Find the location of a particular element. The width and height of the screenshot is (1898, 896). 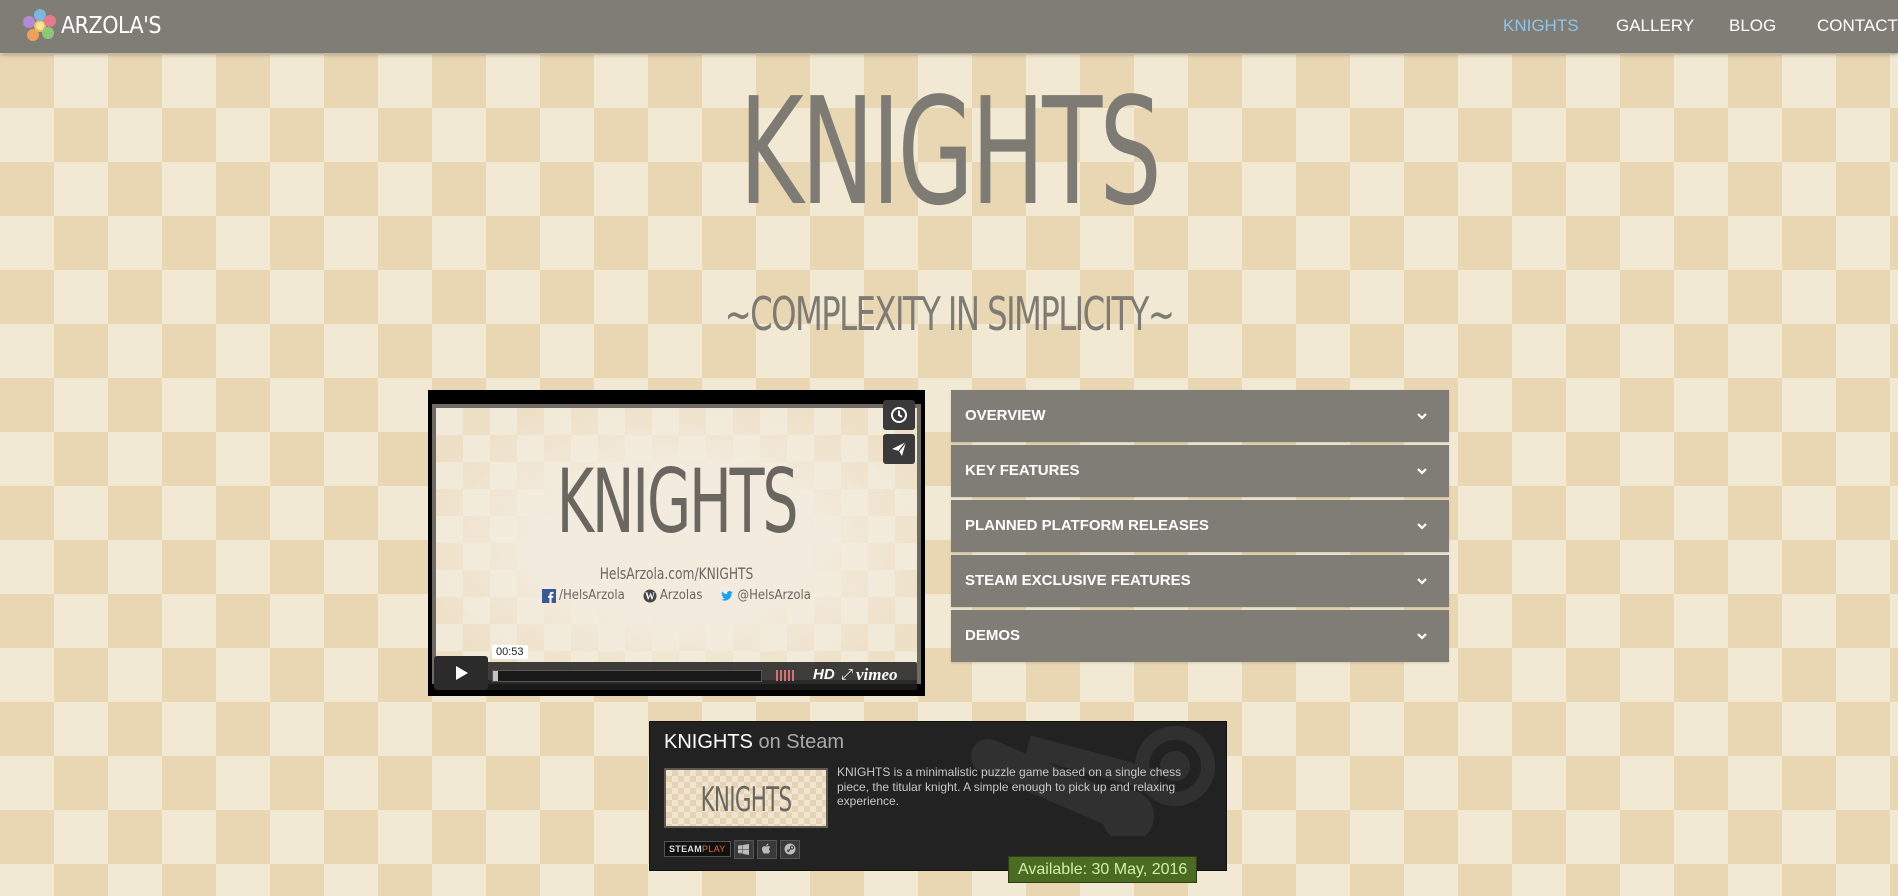

fullscreen-icon: ⤢ is located at coordinates (847, 674).